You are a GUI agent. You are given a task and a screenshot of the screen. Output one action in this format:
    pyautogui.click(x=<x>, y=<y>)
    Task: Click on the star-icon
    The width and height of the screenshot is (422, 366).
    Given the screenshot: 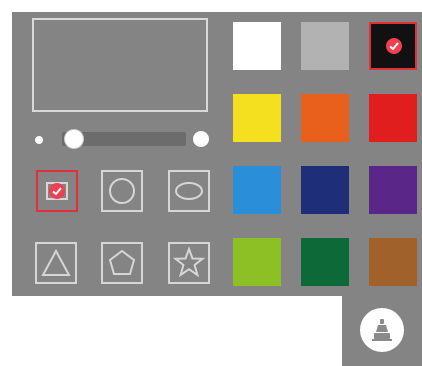 What is the action you would take?
    pyautogui.click(x=189, y=262)
    